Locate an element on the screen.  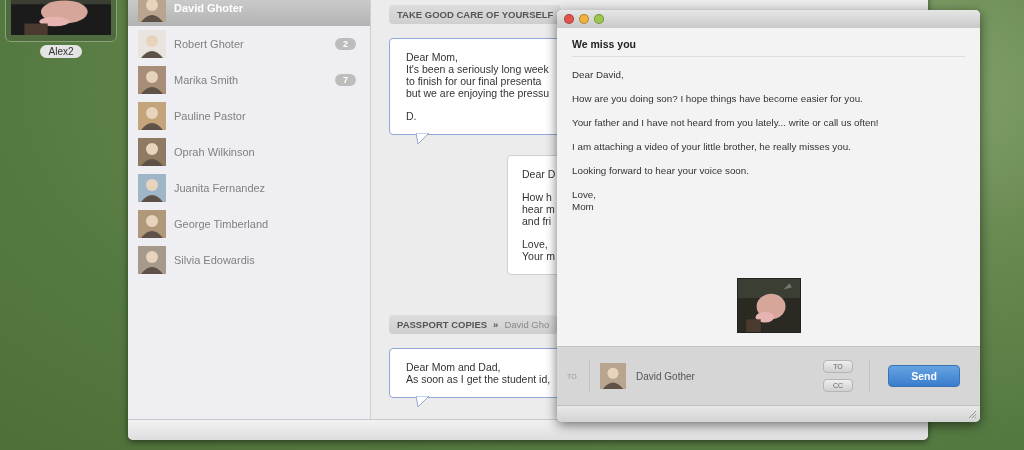
message-text: I am attaching a video of your little brother, he really misses you. is located at coordinates (712, 147).